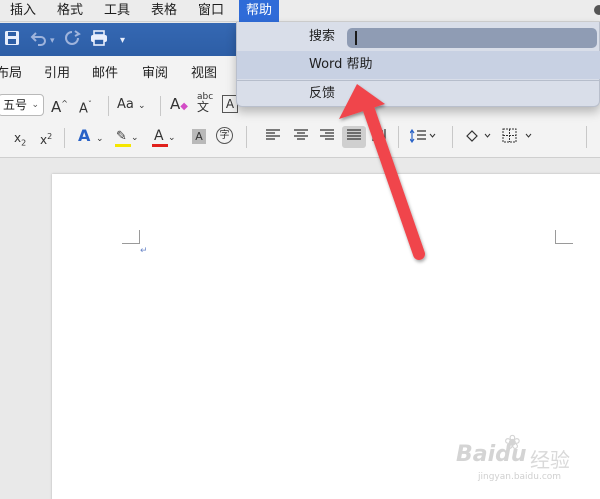  Describe the element at coordinates (144, 251) in the screenshot. I see `paragraph-mark-icon: ↵` at that location.